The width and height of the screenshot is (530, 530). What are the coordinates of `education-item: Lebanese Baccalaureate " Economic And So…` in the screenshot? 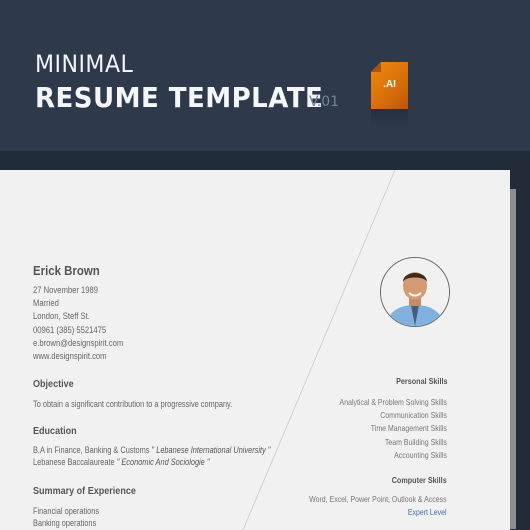 It's located at (121, 462).